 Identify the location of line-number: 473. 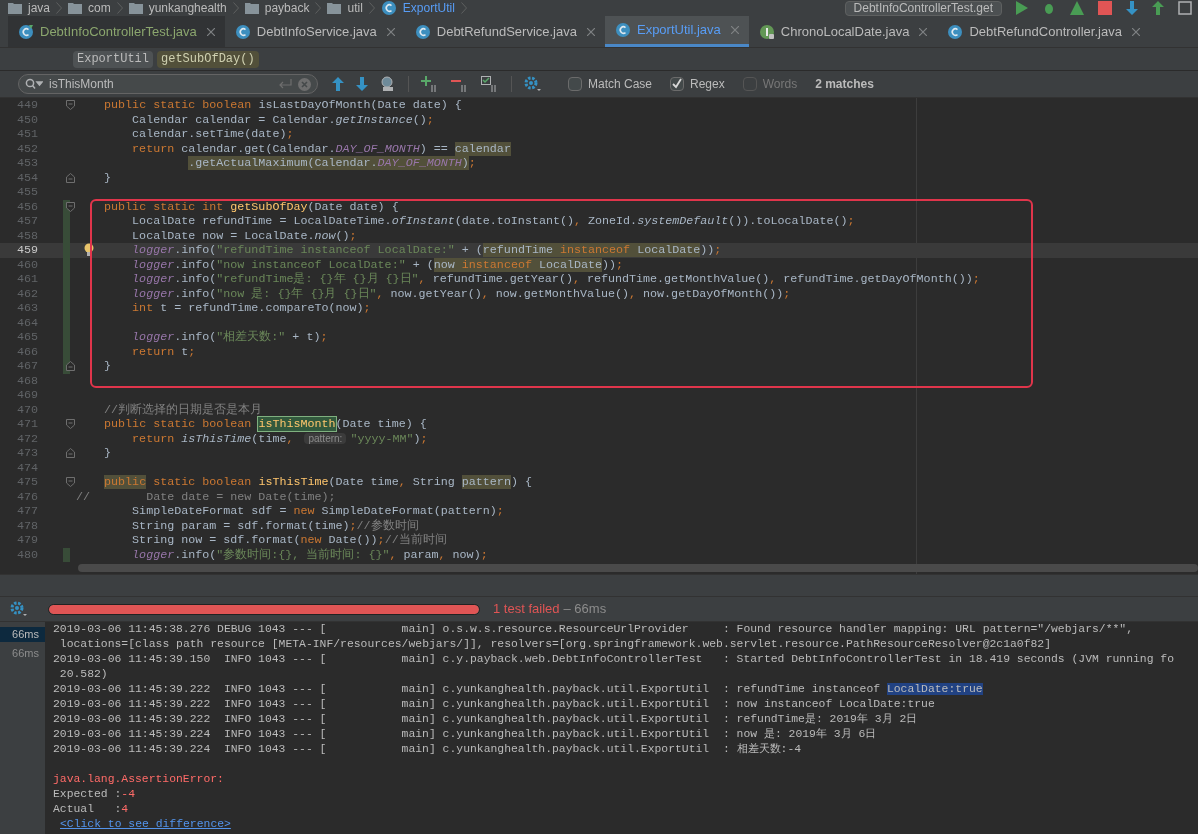
(26, 453).